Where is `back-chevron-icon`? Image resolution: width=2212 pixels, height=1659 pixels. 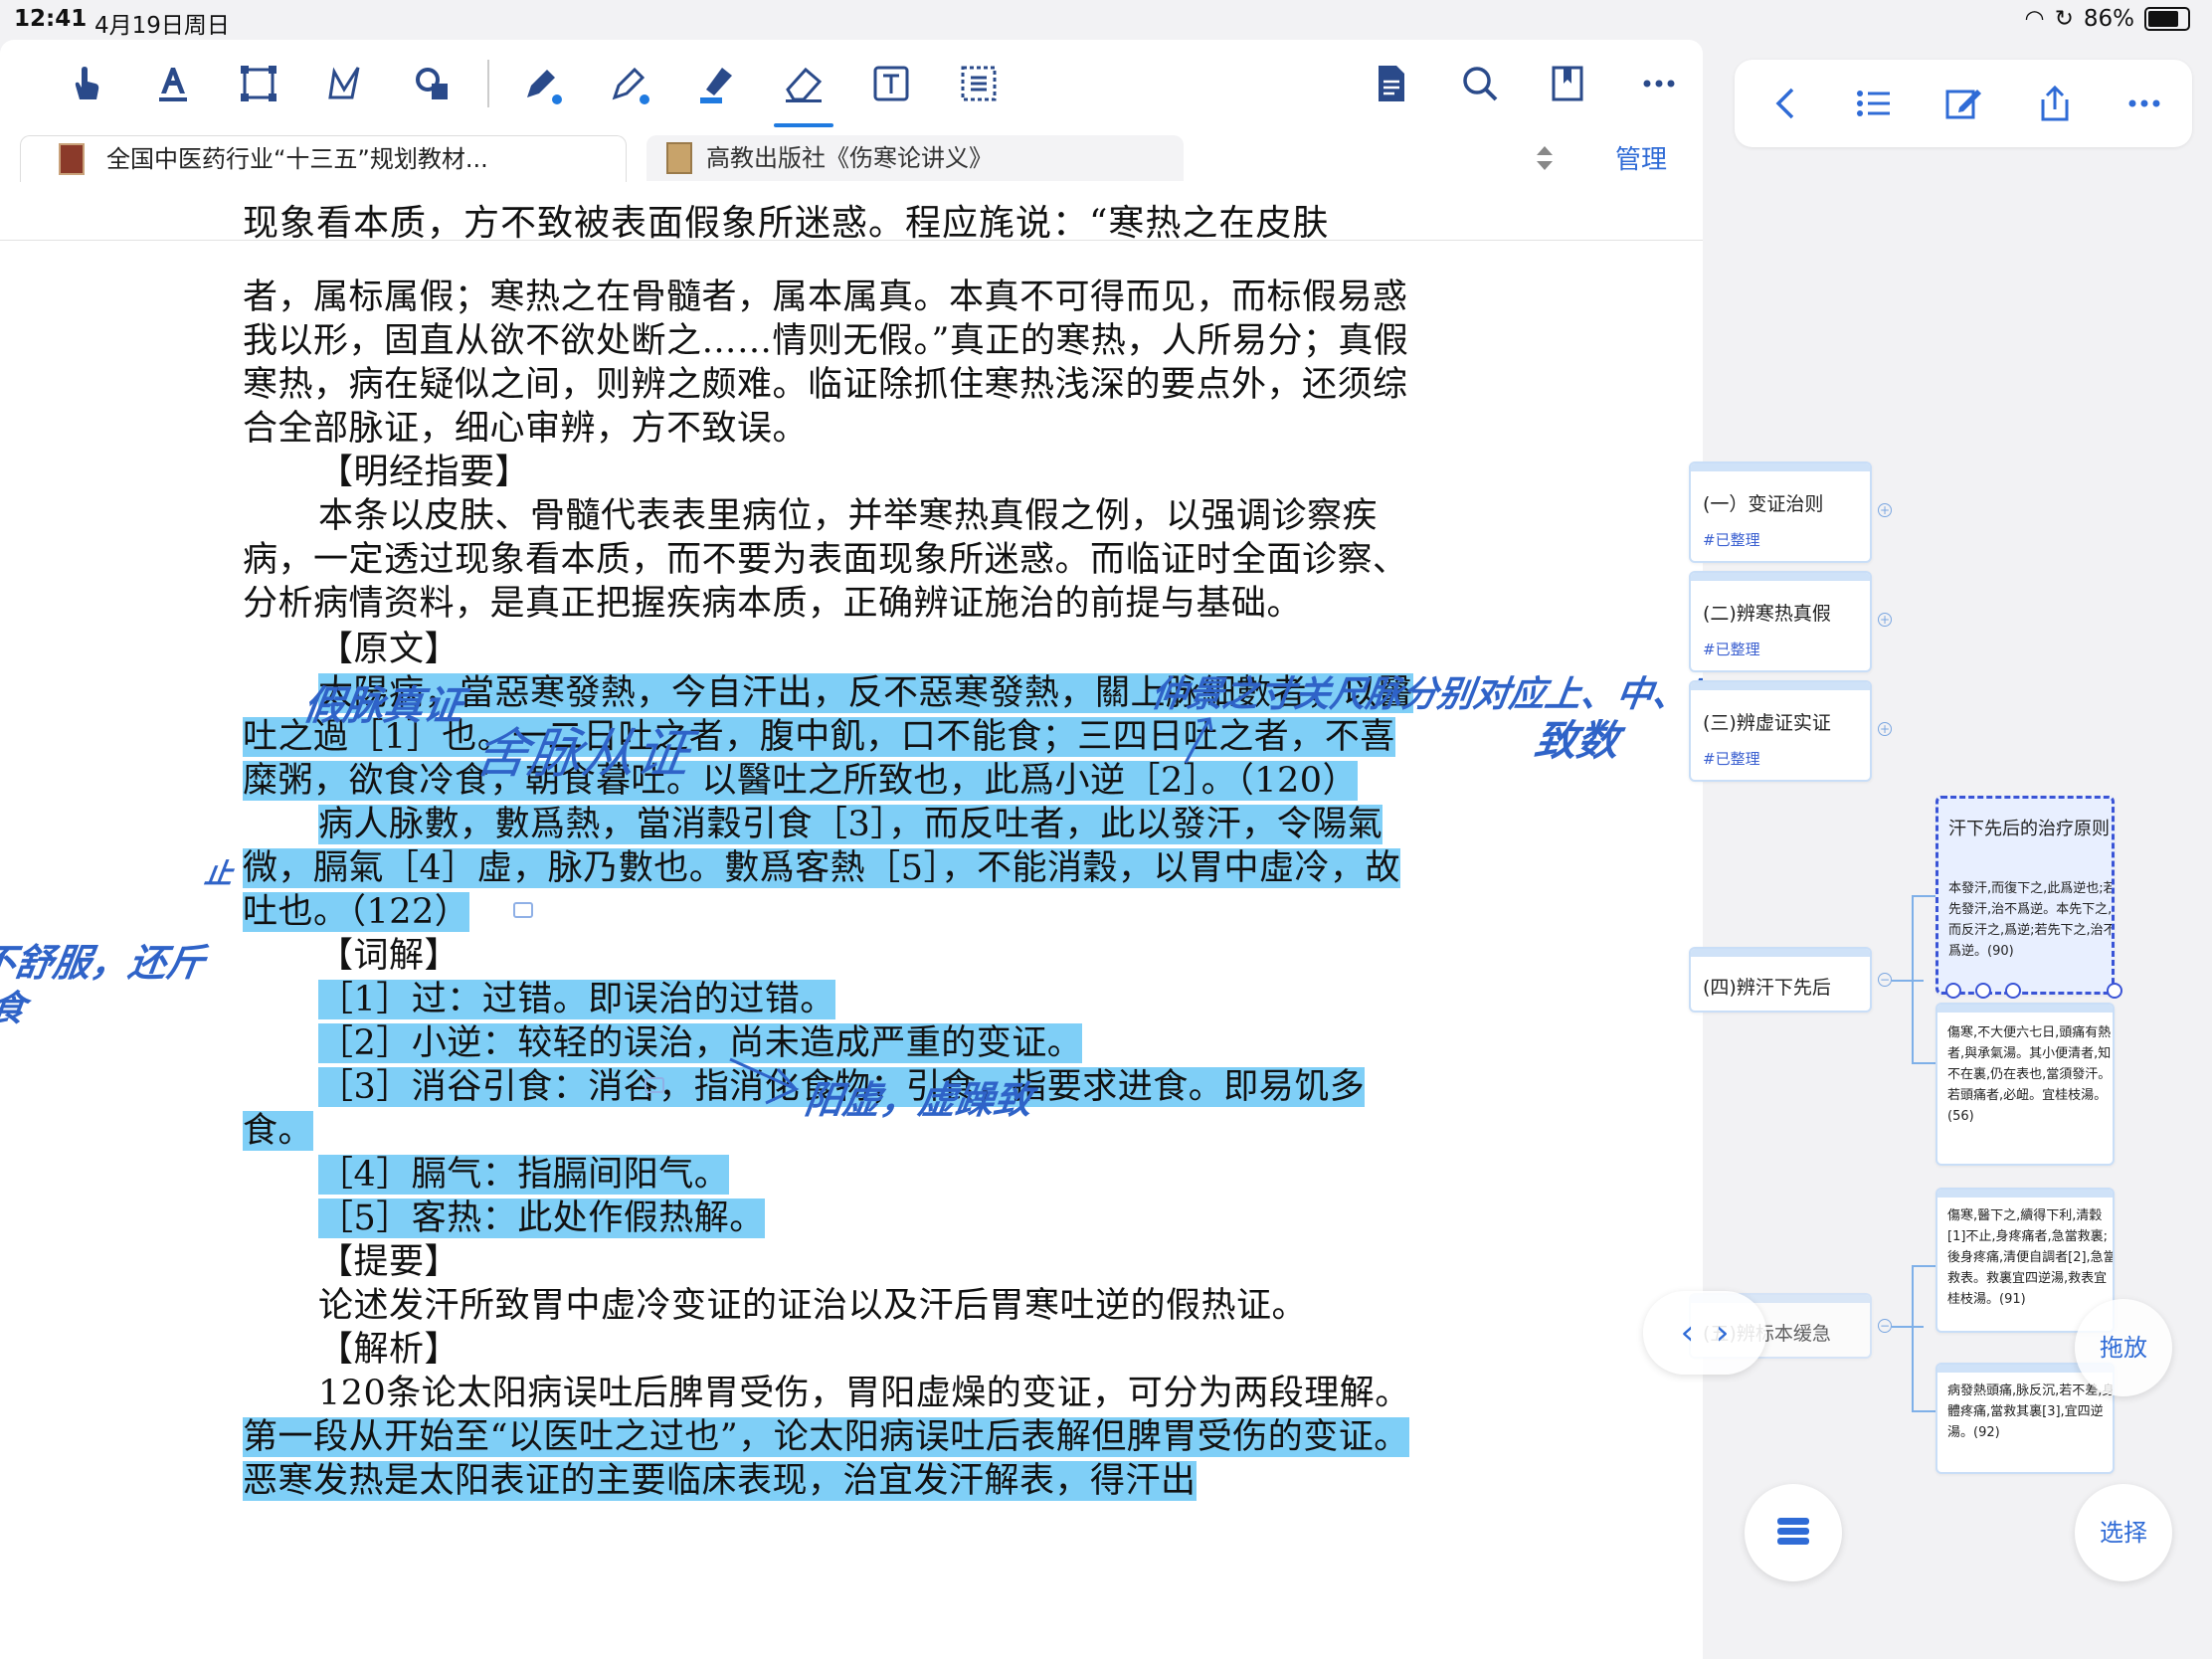
back-chevron-icon is located at coordinates (1786, 103).